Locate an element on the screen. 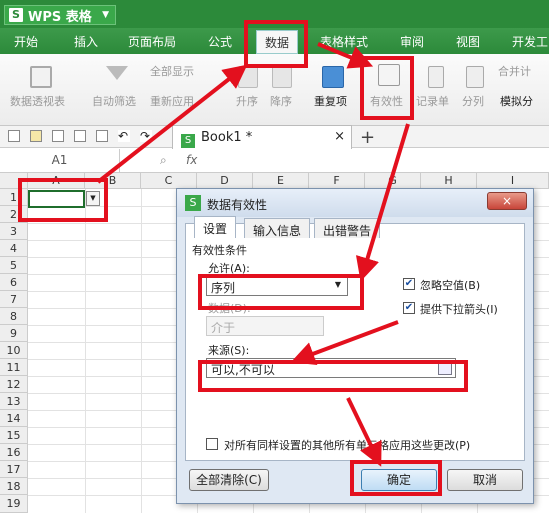  dialog-close-button: × is located at coordinates (507, 201).